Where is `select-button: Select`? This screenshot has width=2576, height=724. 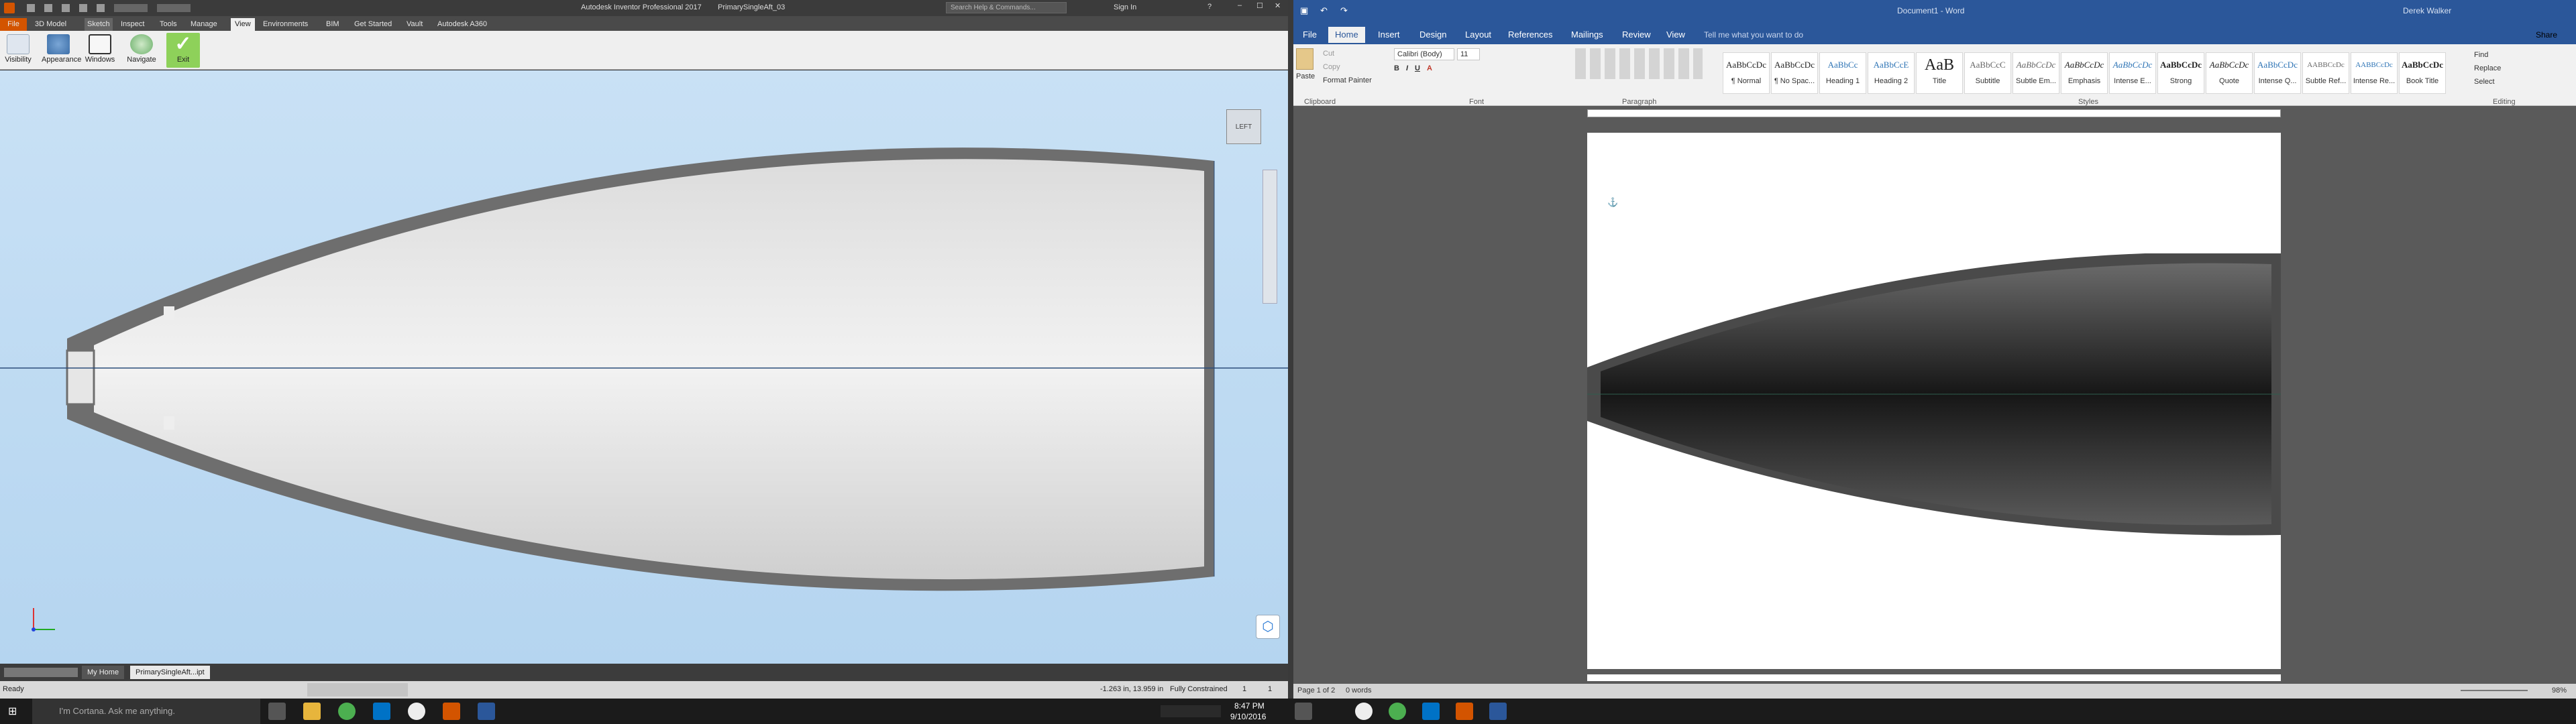
select-button: Select is located at coordinates (2484, 82).